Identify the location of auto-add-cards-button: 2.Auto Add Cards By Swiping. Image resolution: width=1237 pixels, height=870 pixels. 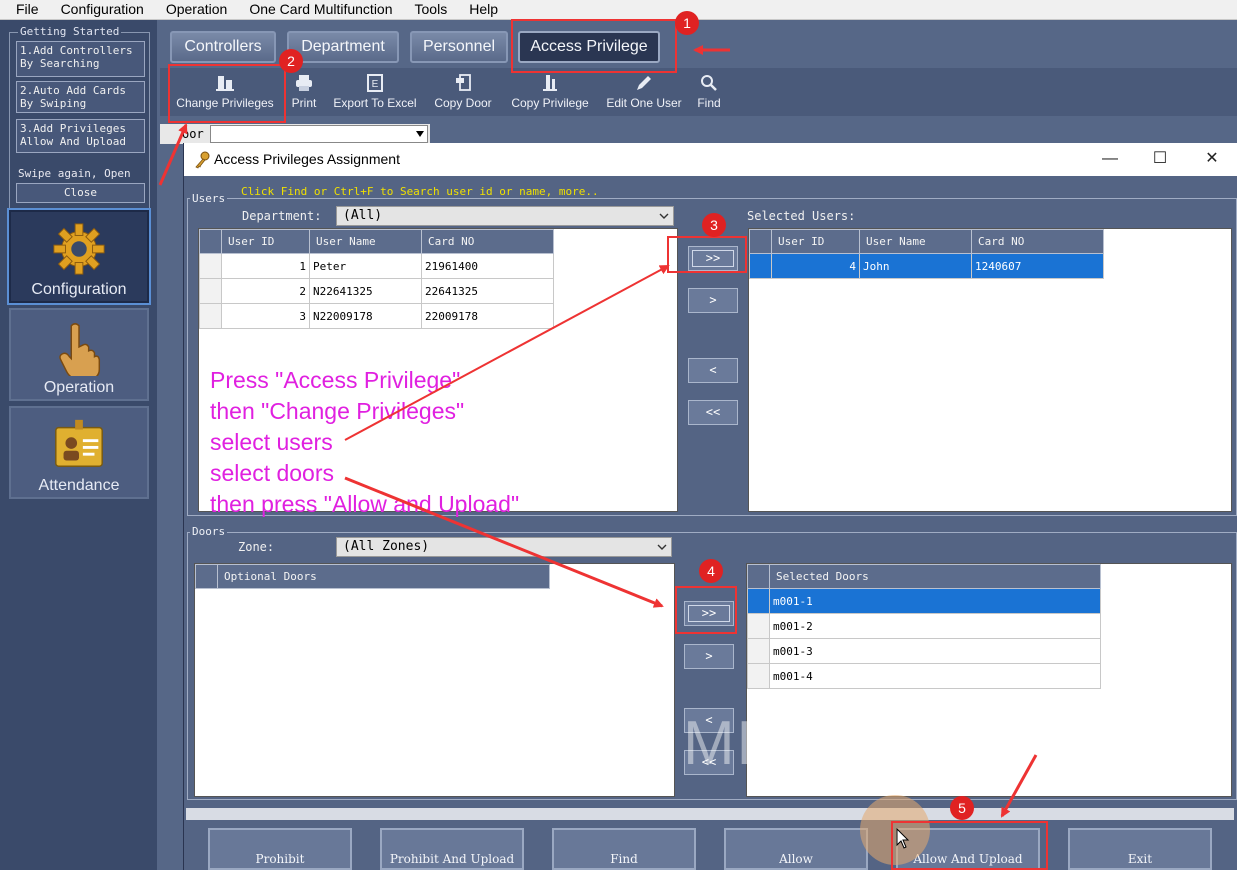
(80, 97).